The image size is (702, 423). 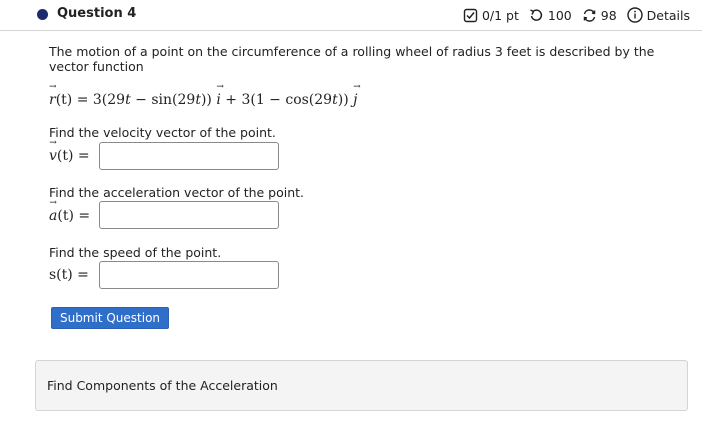 I want to click on acceleration-input, so click(x=189, y=215).